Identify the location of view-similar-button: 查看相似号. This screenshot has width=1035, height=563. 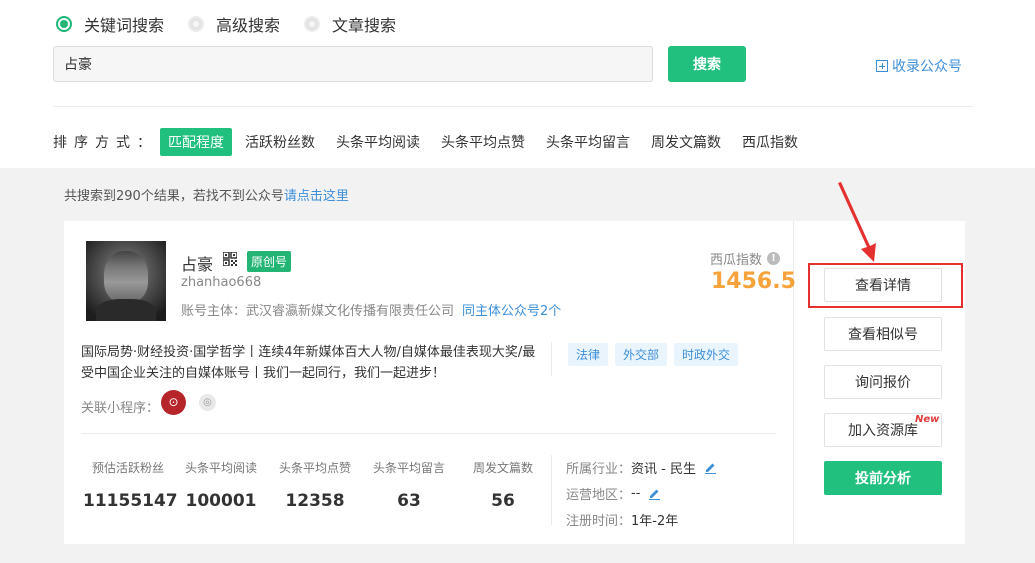
(883, 334).